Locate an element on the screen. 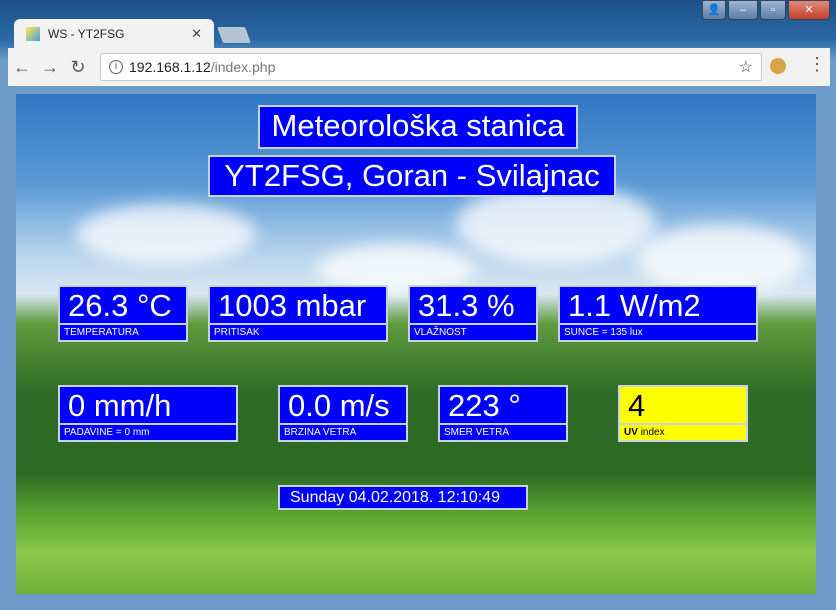  rain-value: 0 mm/h is located at coordinates (148, 406).